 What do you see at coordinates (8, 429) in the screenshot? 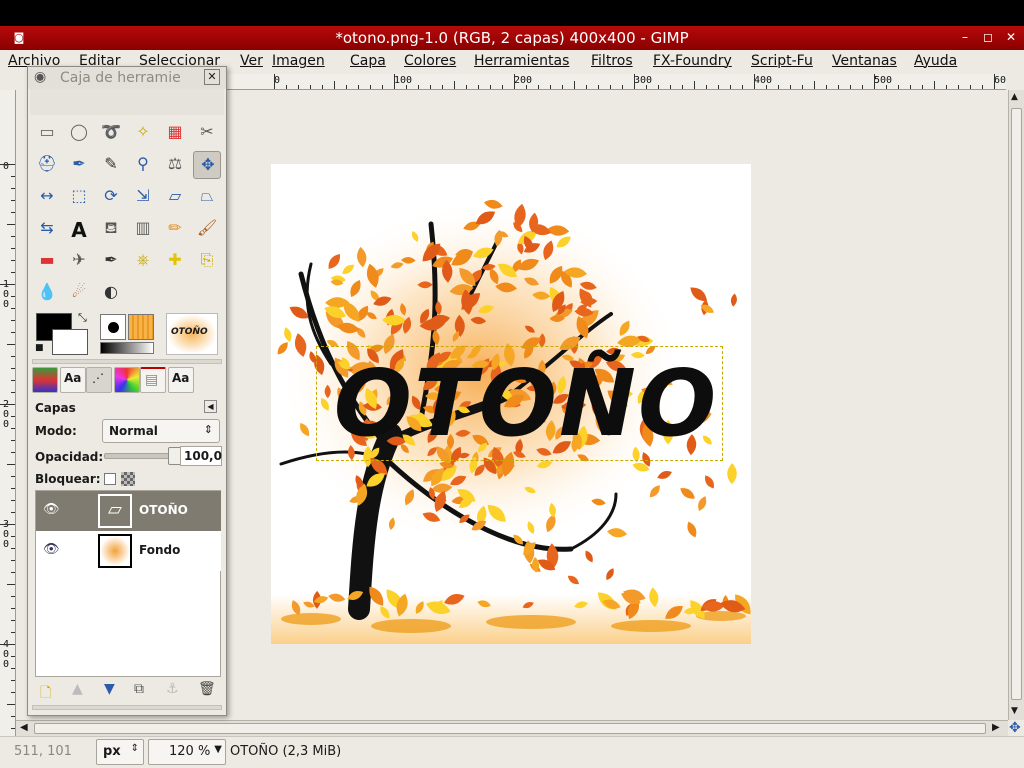
I see `vertical-ruler: 0 1 0 0 2 0 0 3 0 0 4 0 0` at bounding box center [8, 429].